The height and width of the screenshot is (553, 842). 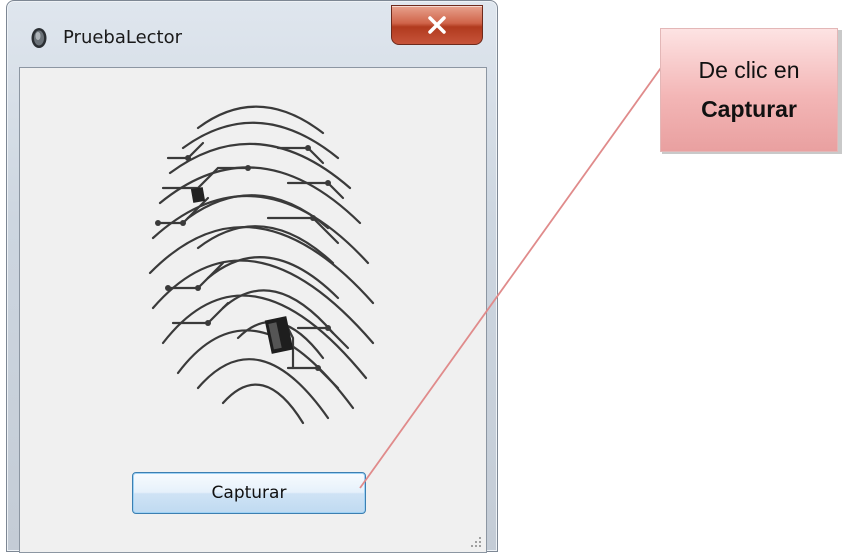 I want to click on close-icon, so click(x=437, y=25).